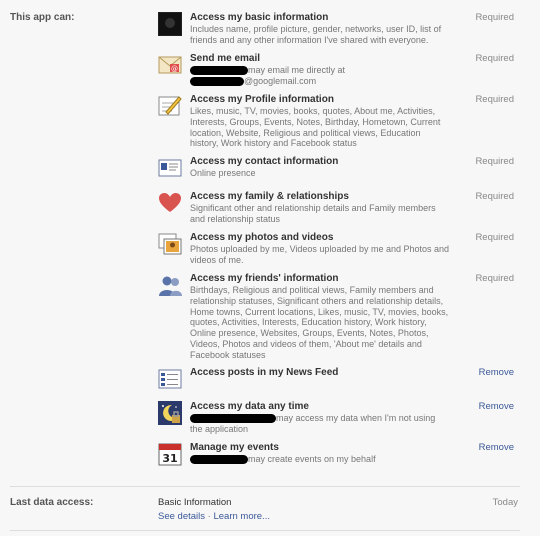  What do you see at coordinates (262, 99) in the screenshot?
I see `permission-title: Access my Profile information` at bounding box center [262, 99].